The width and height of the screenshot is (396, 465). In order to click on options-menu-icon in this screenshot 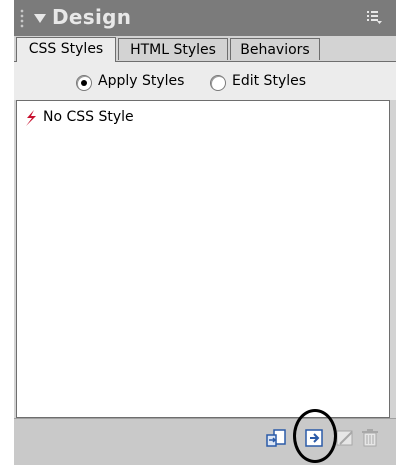, I will do `click(374, 17)`.